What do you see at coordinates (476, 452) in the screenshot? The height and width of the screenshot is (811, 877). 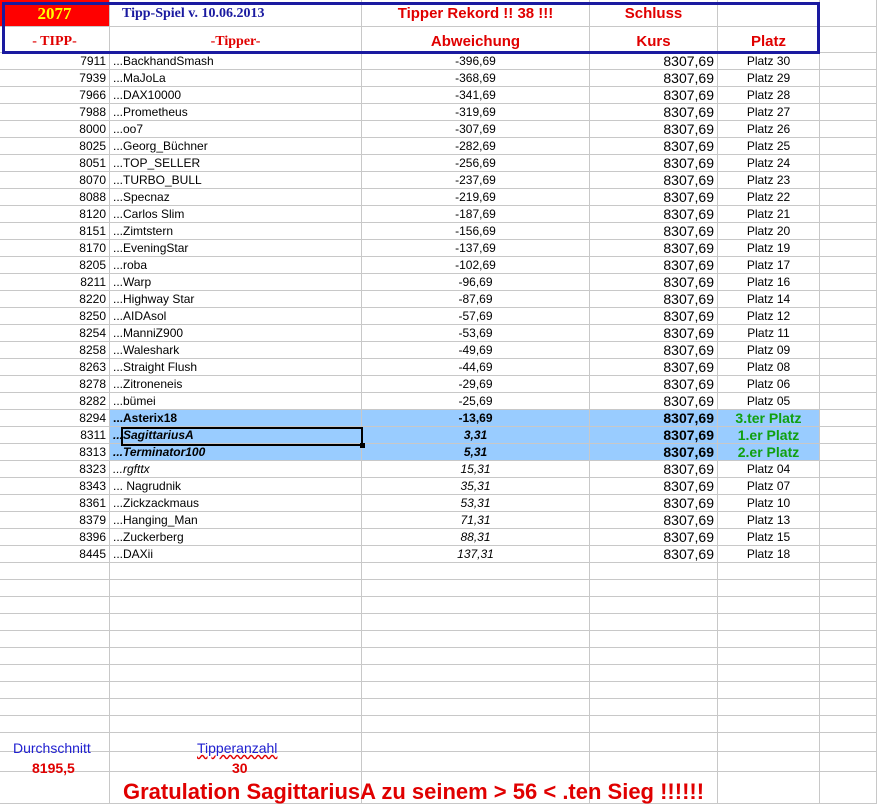 I see `abweichung-cell: 5,31` at bounding box center [476, 452].